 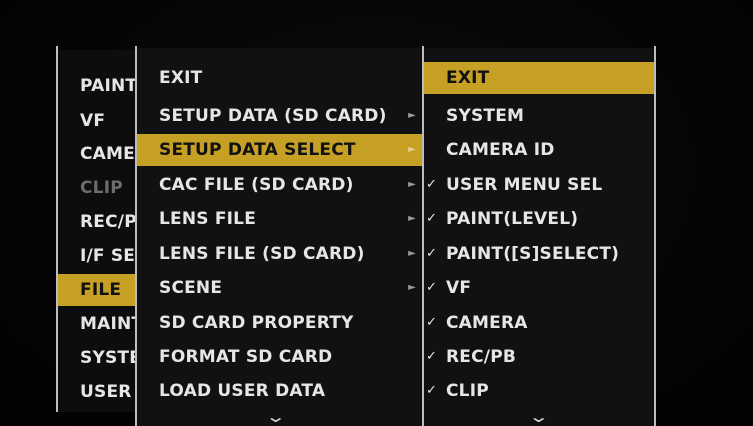 I want to click on setup-select-item-label: REC/PB, so click(x=481, y=357).